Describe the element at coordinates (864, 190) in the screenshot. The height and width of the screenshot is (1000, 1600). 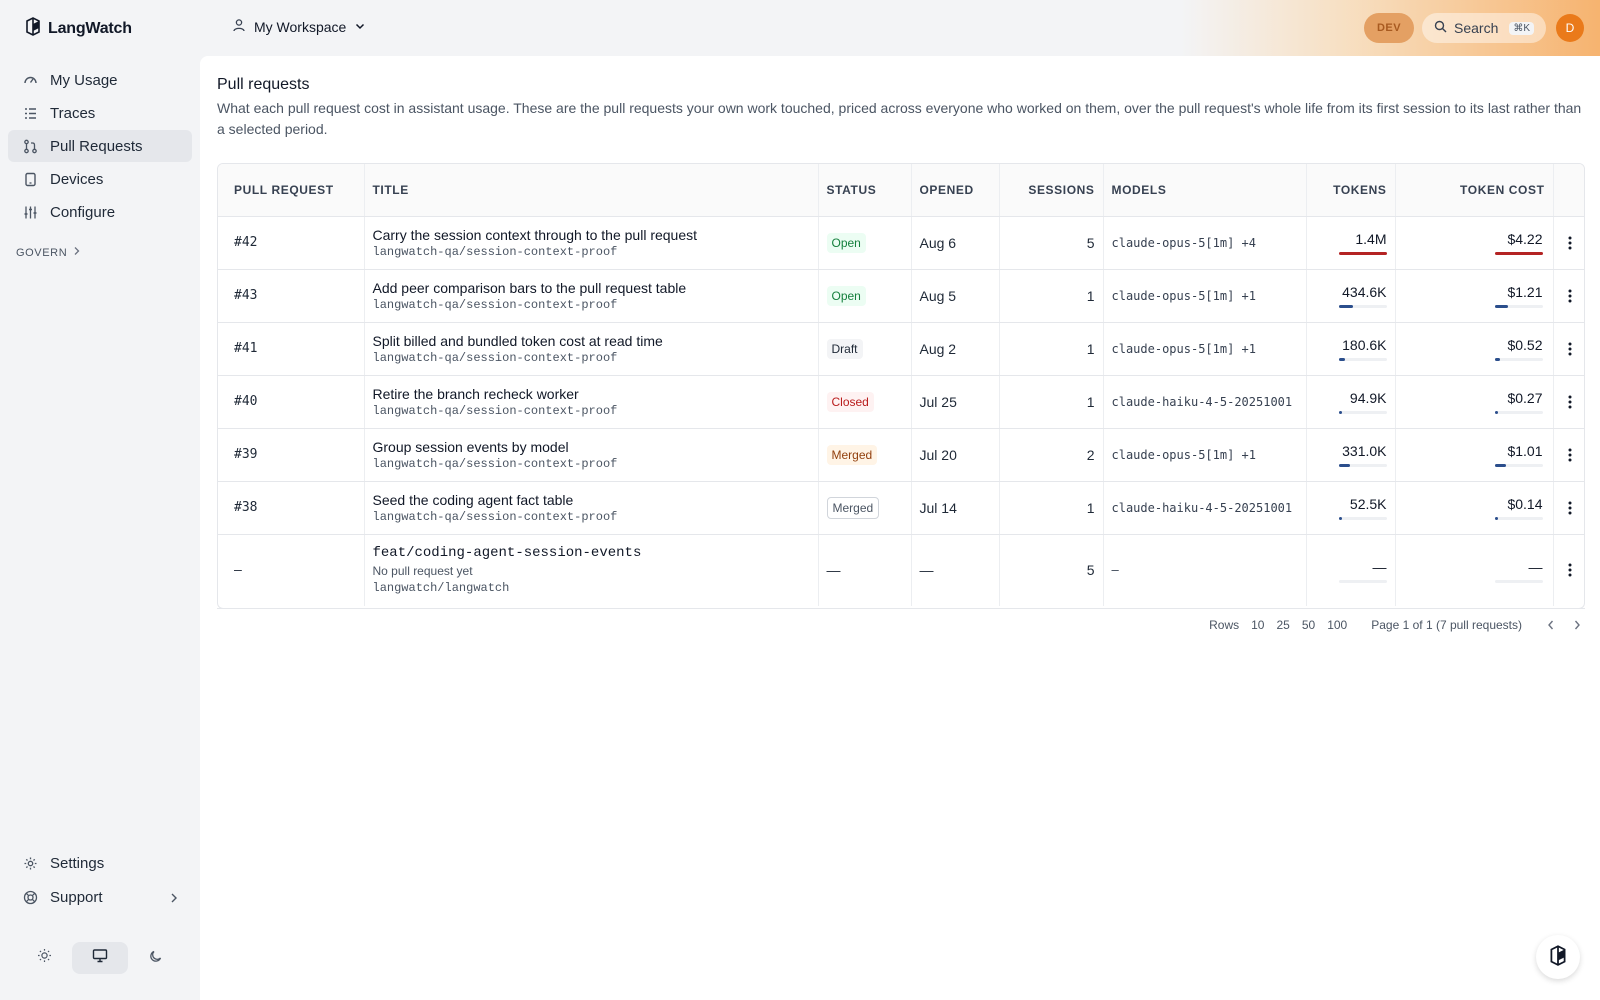
I see `column-header-status: STATUS` at that location.